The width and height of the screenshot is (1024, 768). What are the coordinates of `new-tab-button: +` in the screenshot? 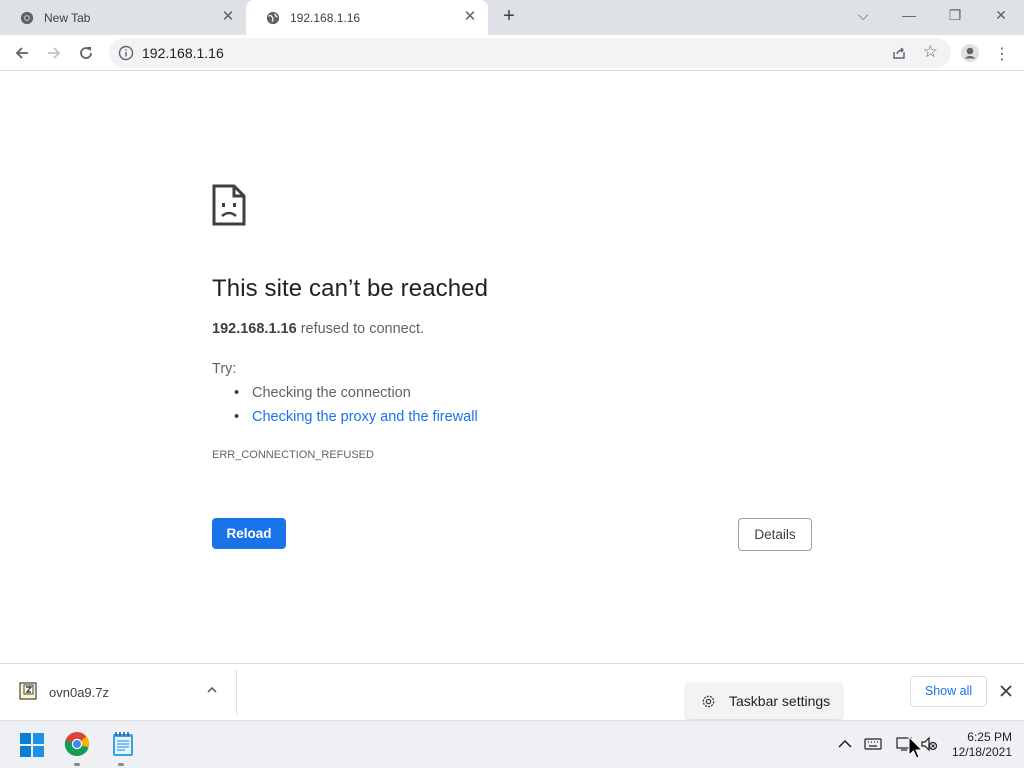 It's located at (509, 17).